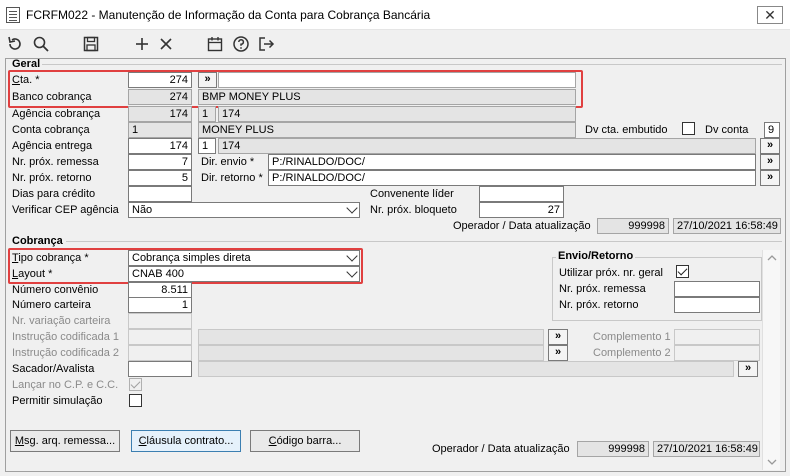 Image resolution: width=790 pixels, height=476 pixels. I want to click on agencia-entrega-dv-field: 1, so click(207, 146).